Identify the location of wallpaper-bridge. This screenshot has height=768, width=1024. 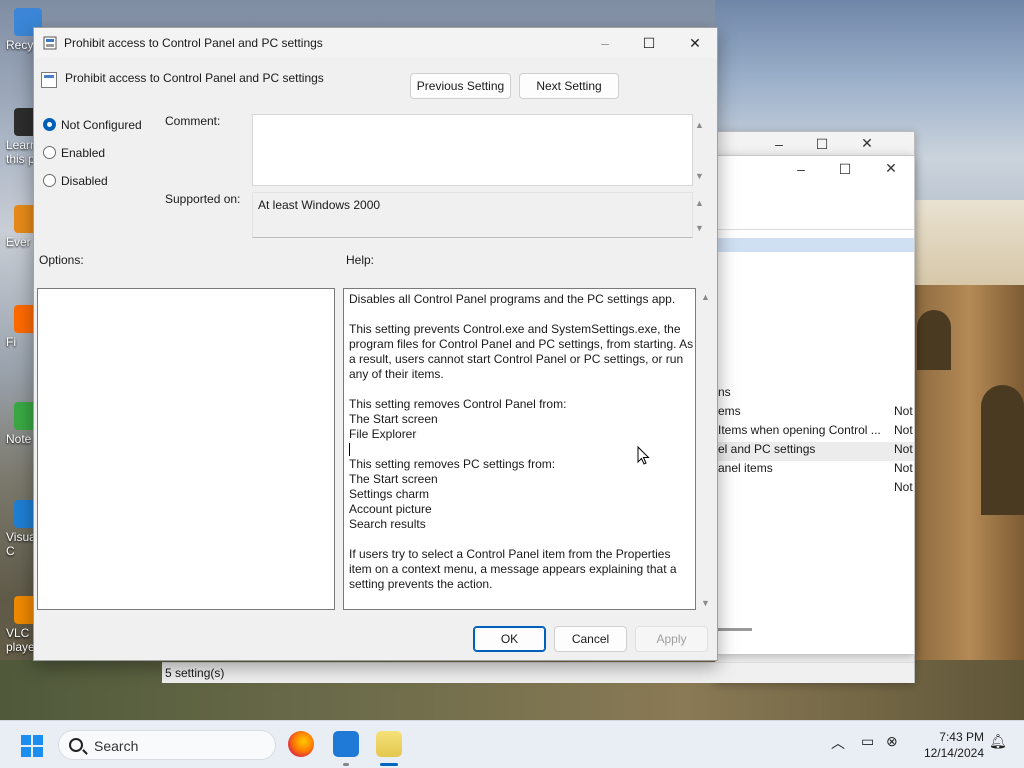
(969, 502).